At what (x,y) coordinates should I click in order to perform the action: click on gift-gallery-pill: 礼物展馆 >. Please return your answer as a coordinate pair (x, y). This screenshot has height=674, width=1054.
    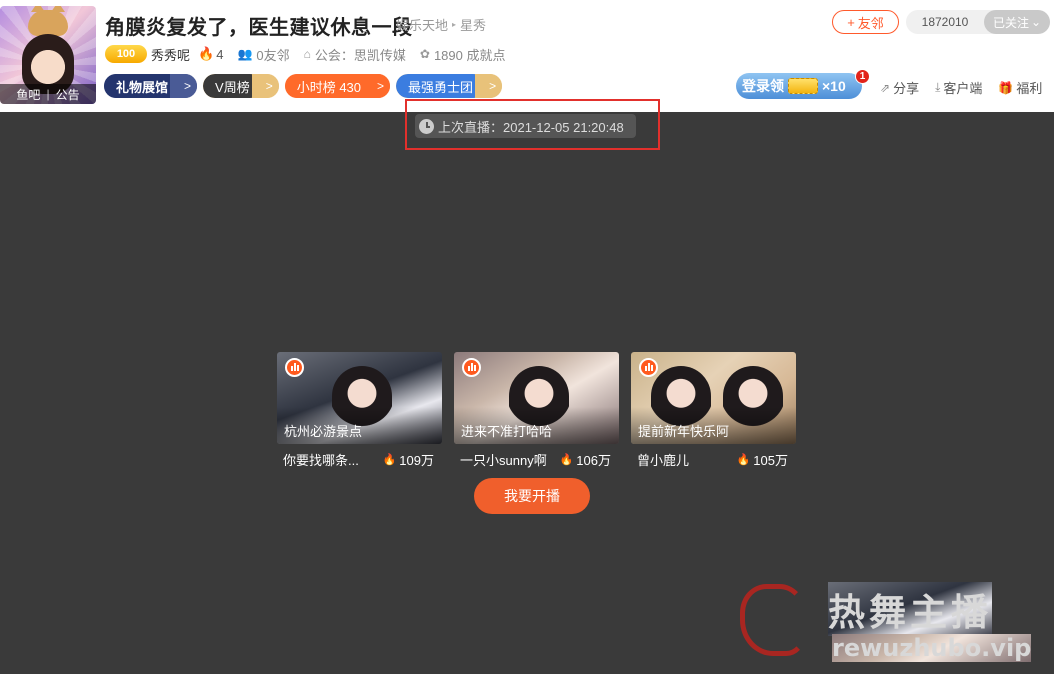
    Looking at the image, I should click on (151, 86).